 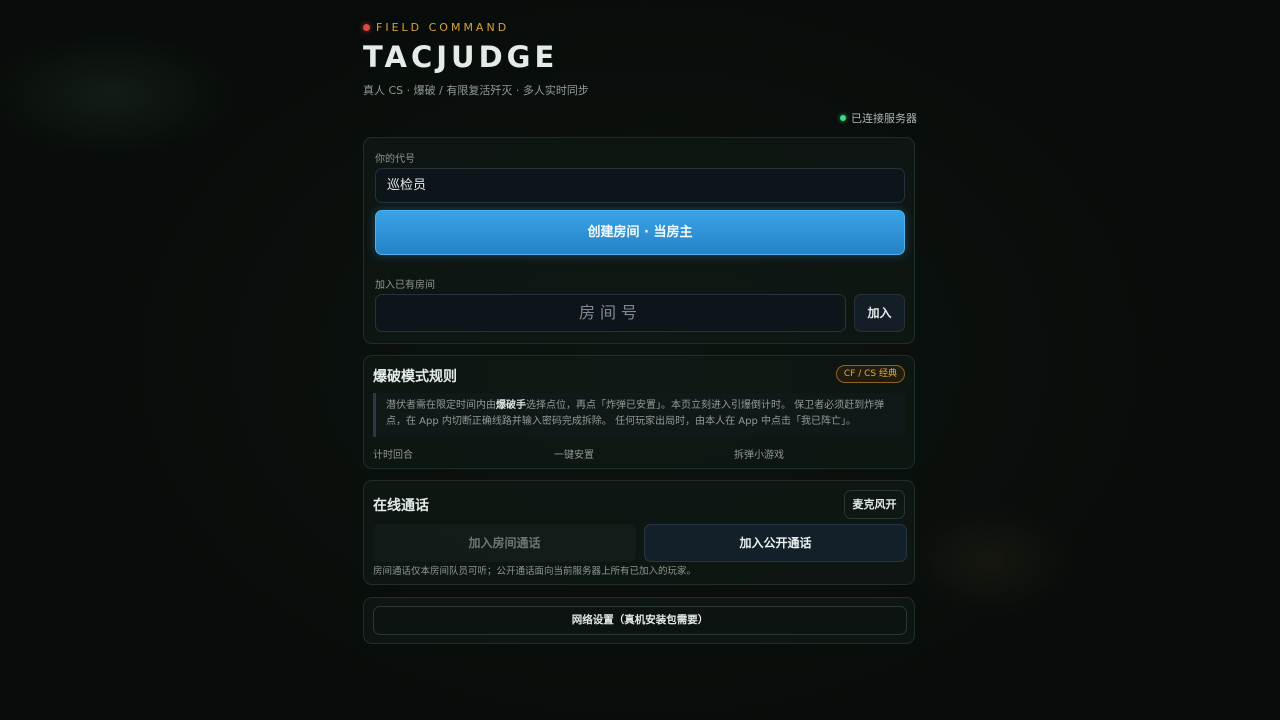 I want to click on join-public-call-button: 加入公开通话, so click(x=775, y=543).